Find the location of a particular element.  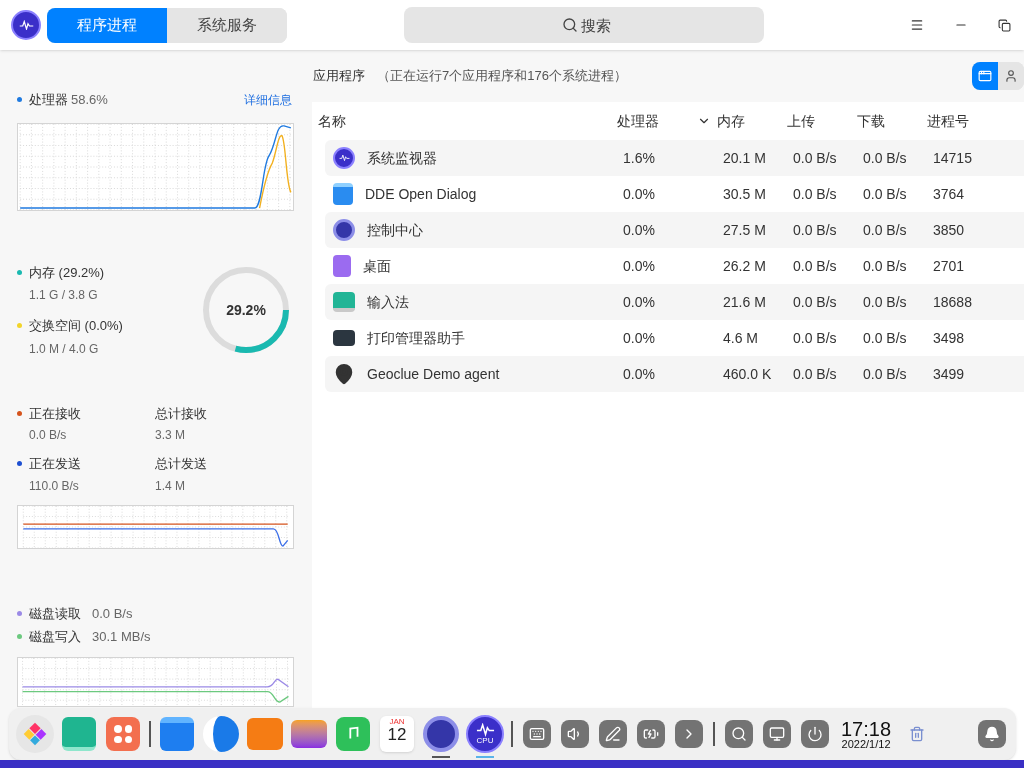

process-row: 控制中心 0.0% 27.5 M 0.0 B/s 0.0 B/s 3850 is located at coordinates (674, 230).